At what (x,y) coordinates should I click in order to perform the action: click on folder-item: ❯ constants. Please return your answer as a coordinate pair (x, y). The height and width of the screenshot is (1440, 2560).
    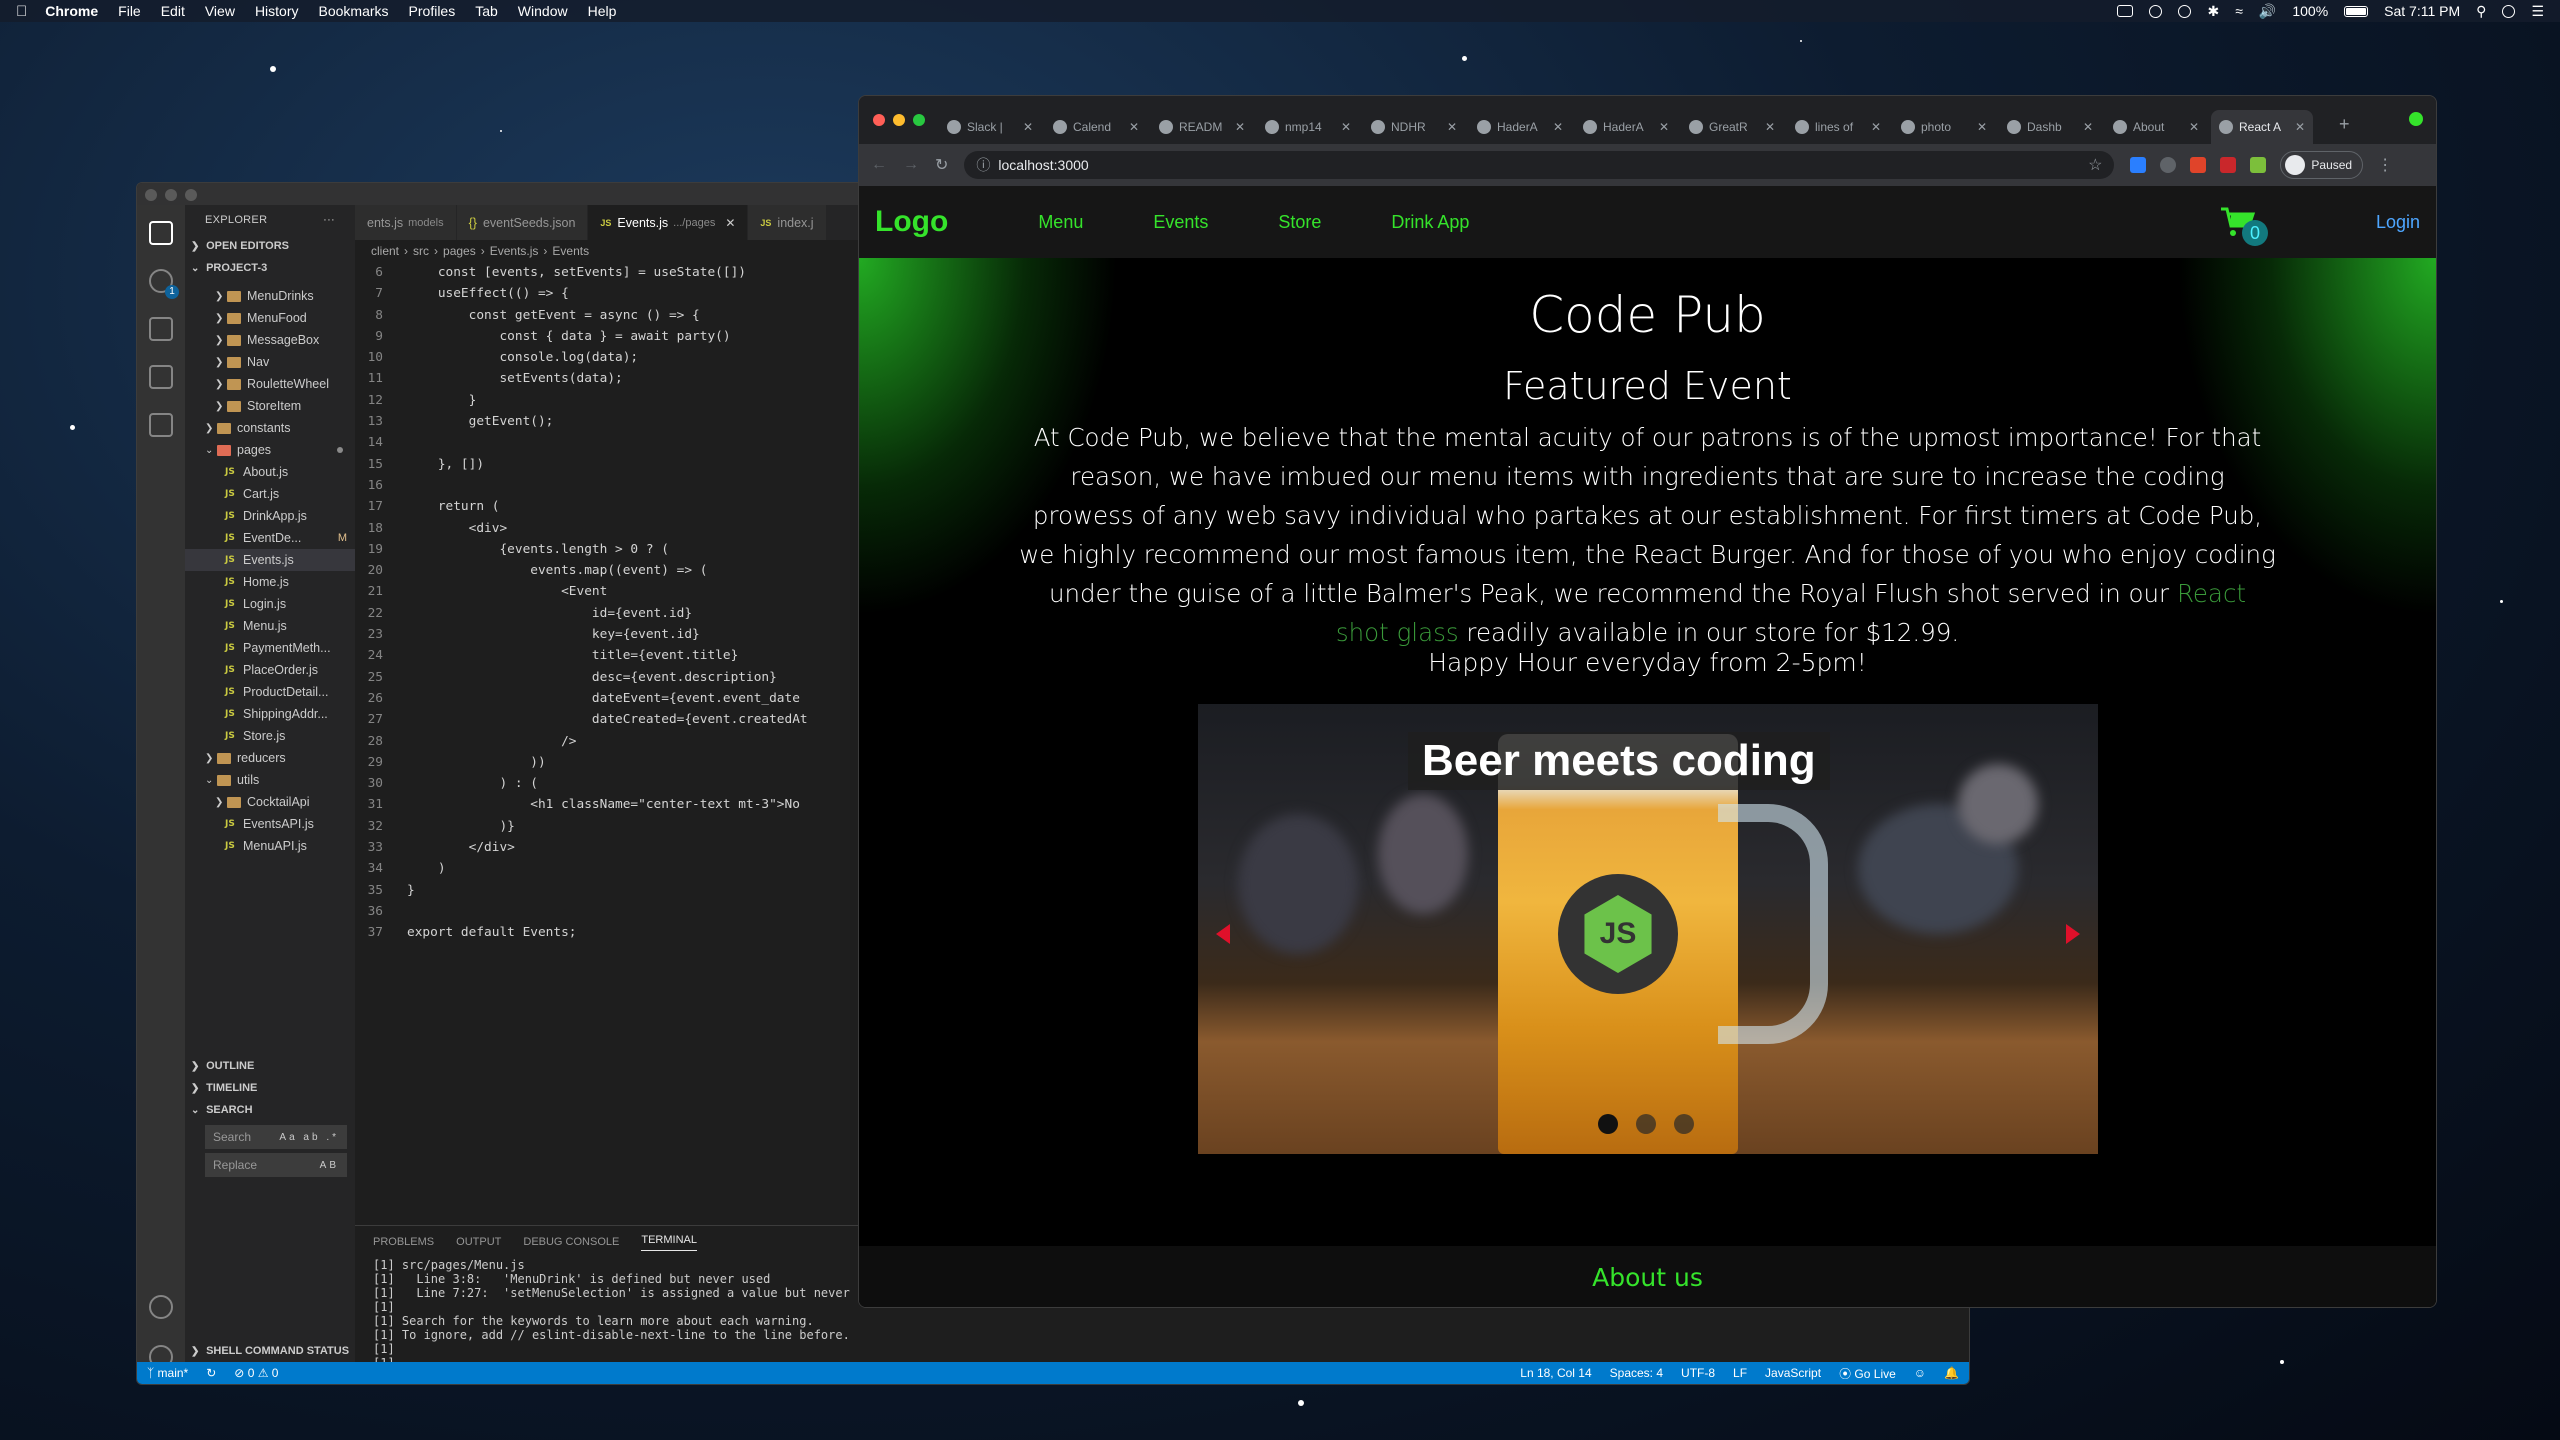
    Looking at the image, I should click on (270, 428).